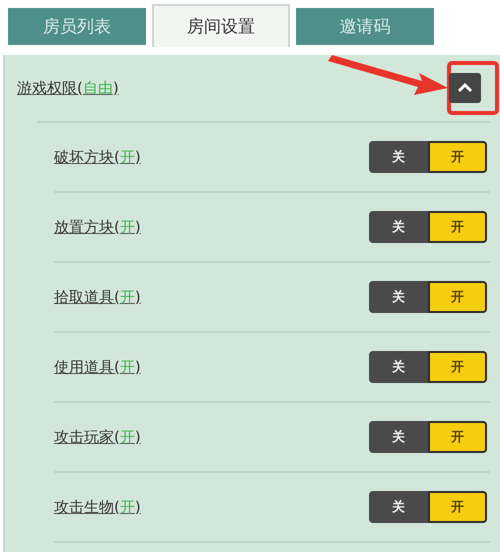 The image size is (500, 552). I want to click on permission-label: 攻击生物(开), so click(97, 507).